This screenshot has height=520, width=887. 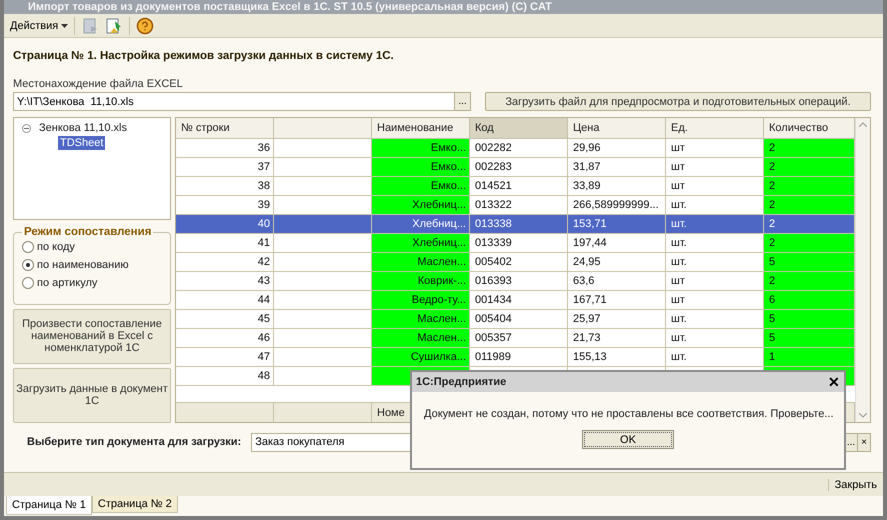 I want to click on table-cell: 011989, so click(x=519, y=357).